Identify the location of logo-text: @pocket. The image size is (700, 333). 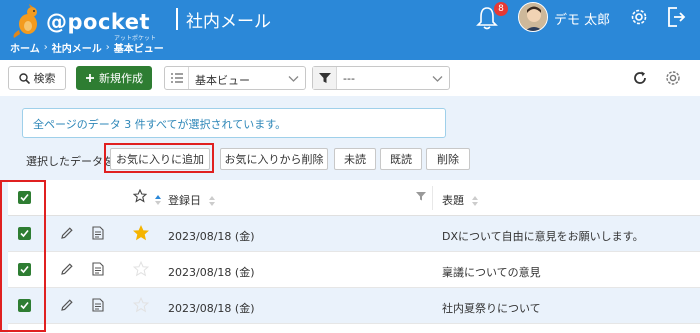
(98, 22).